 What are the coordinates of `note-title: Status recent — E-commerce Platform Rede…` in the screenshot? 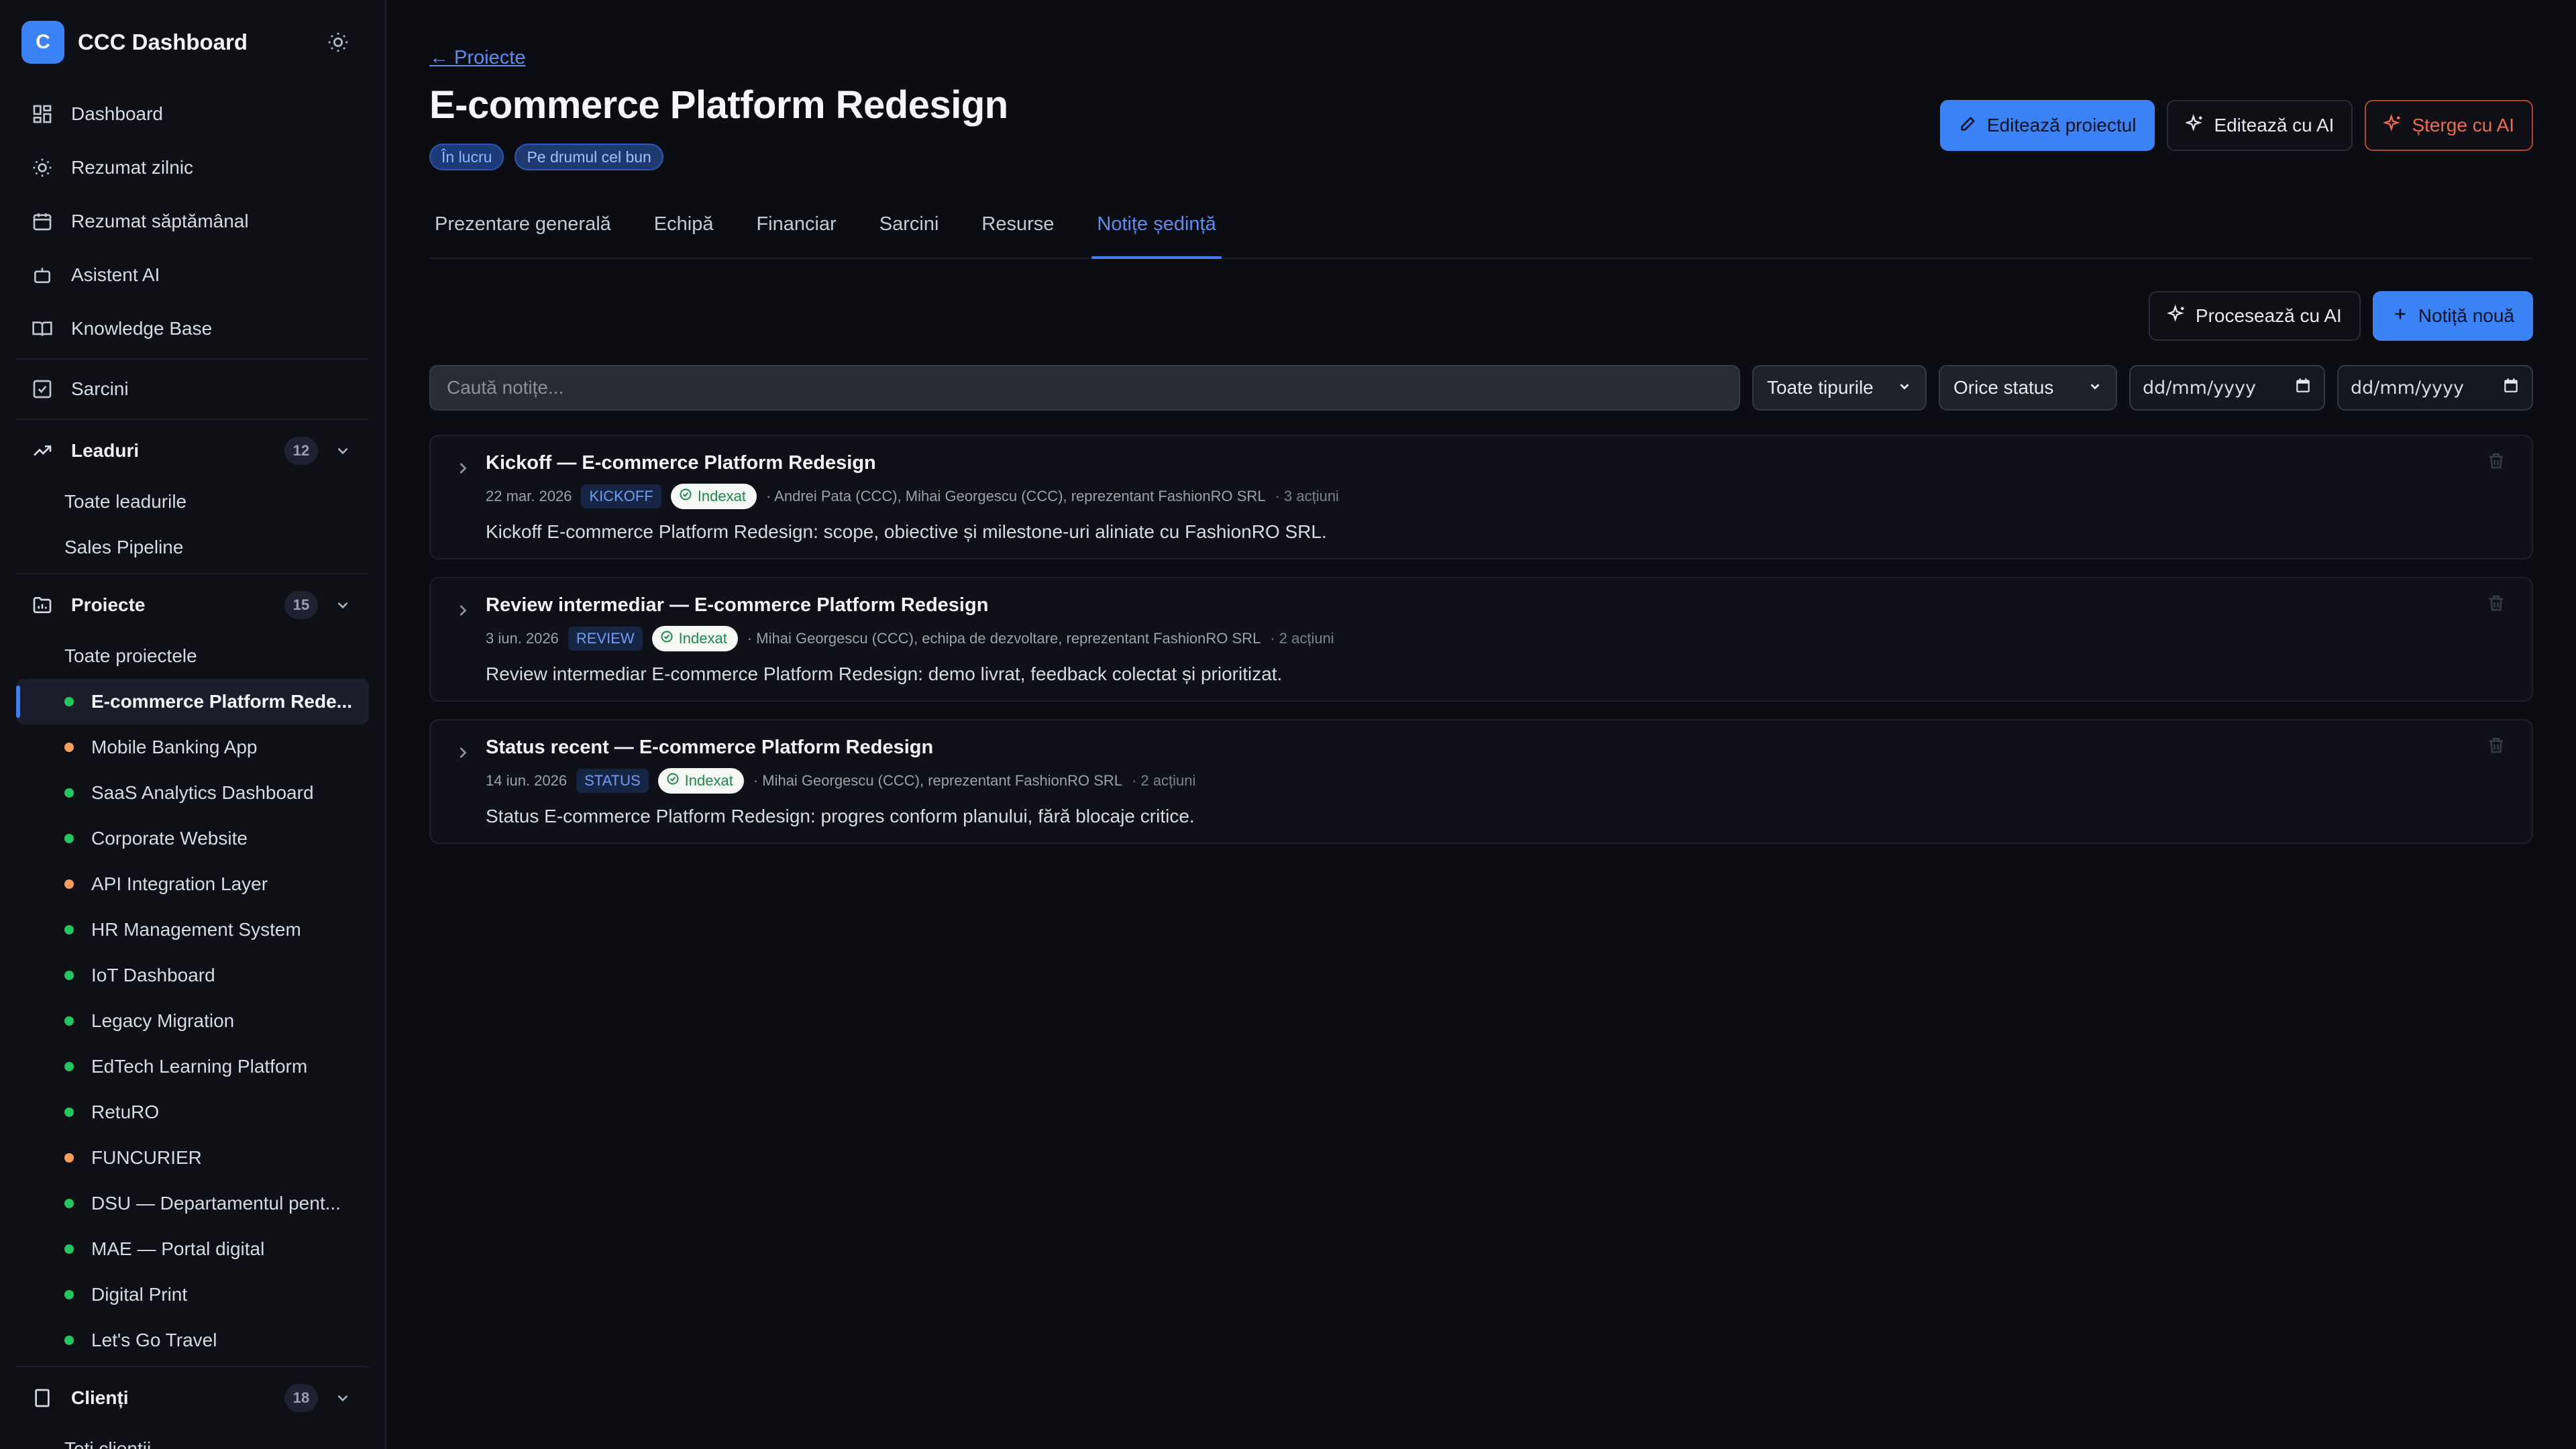 It's located at (710, 747).